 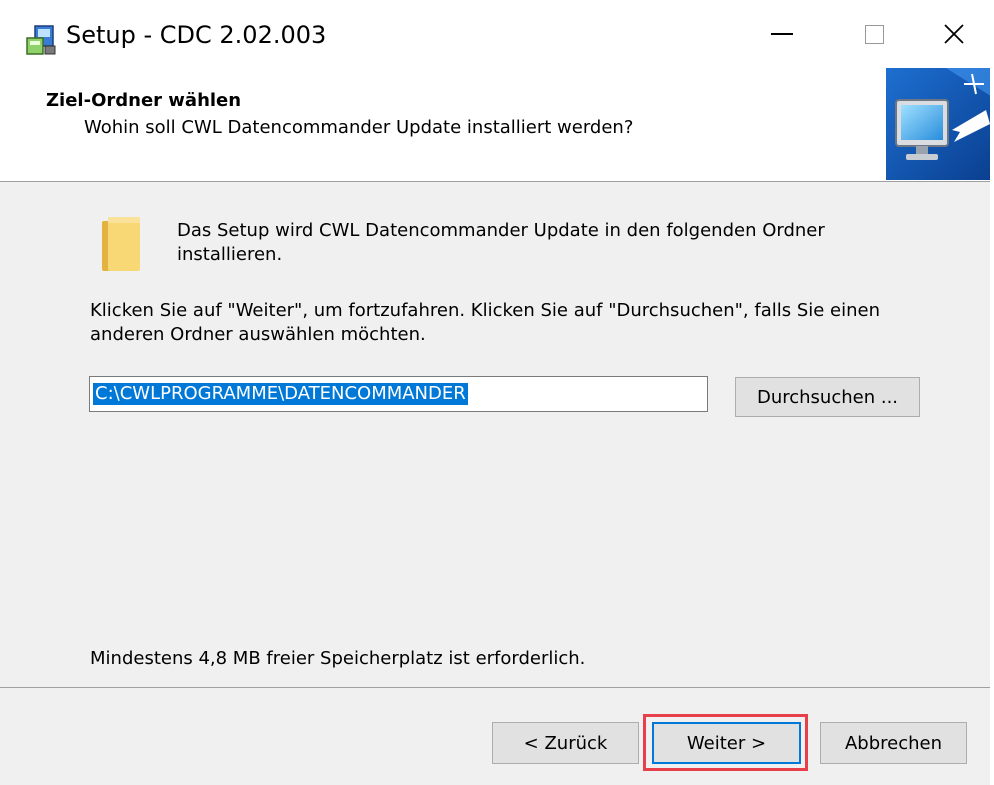 I want to click on title-bar: Setup - CDC 2.02.003, so click(x=497, y=34).